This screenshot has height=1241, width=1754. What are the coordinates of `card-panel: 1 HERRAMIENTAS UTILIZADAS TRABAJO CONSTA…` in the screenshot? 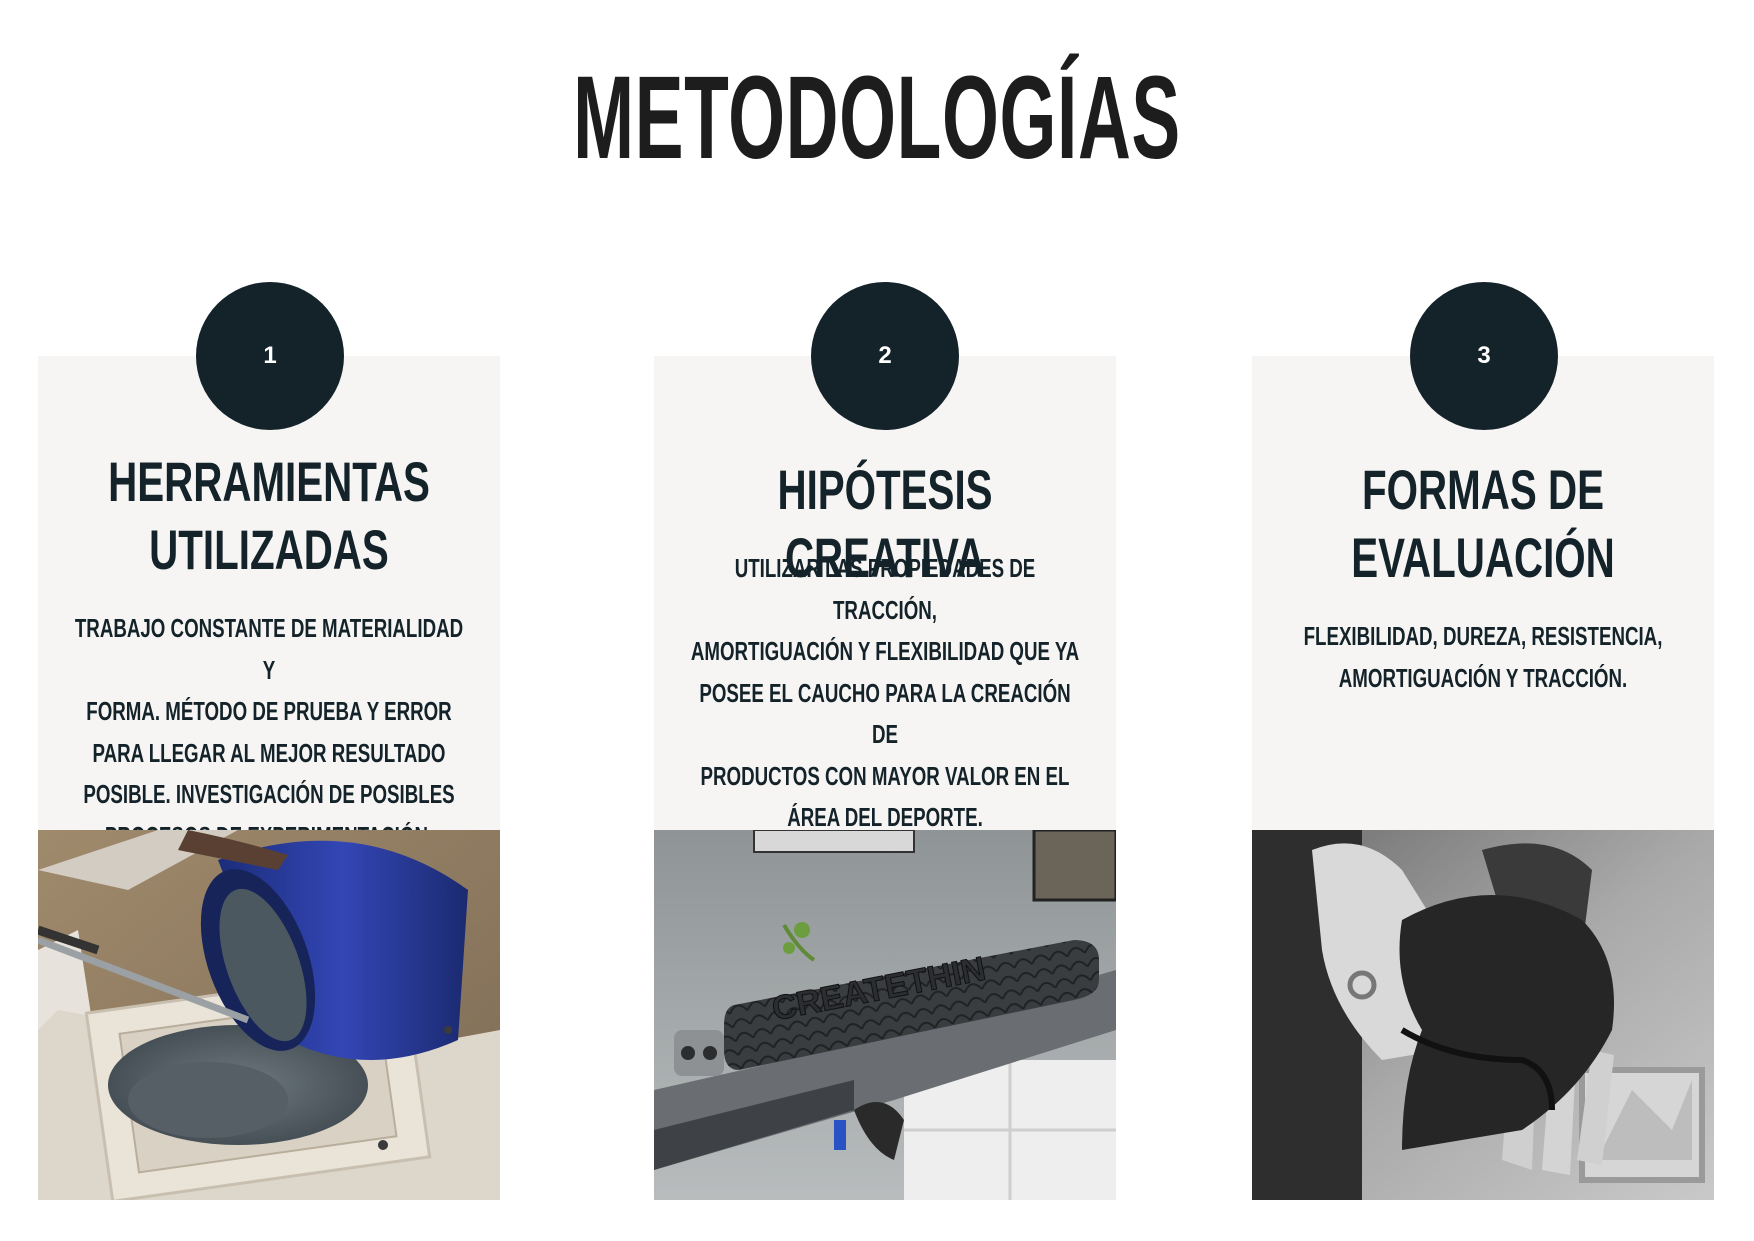 It's located at (269, 566).